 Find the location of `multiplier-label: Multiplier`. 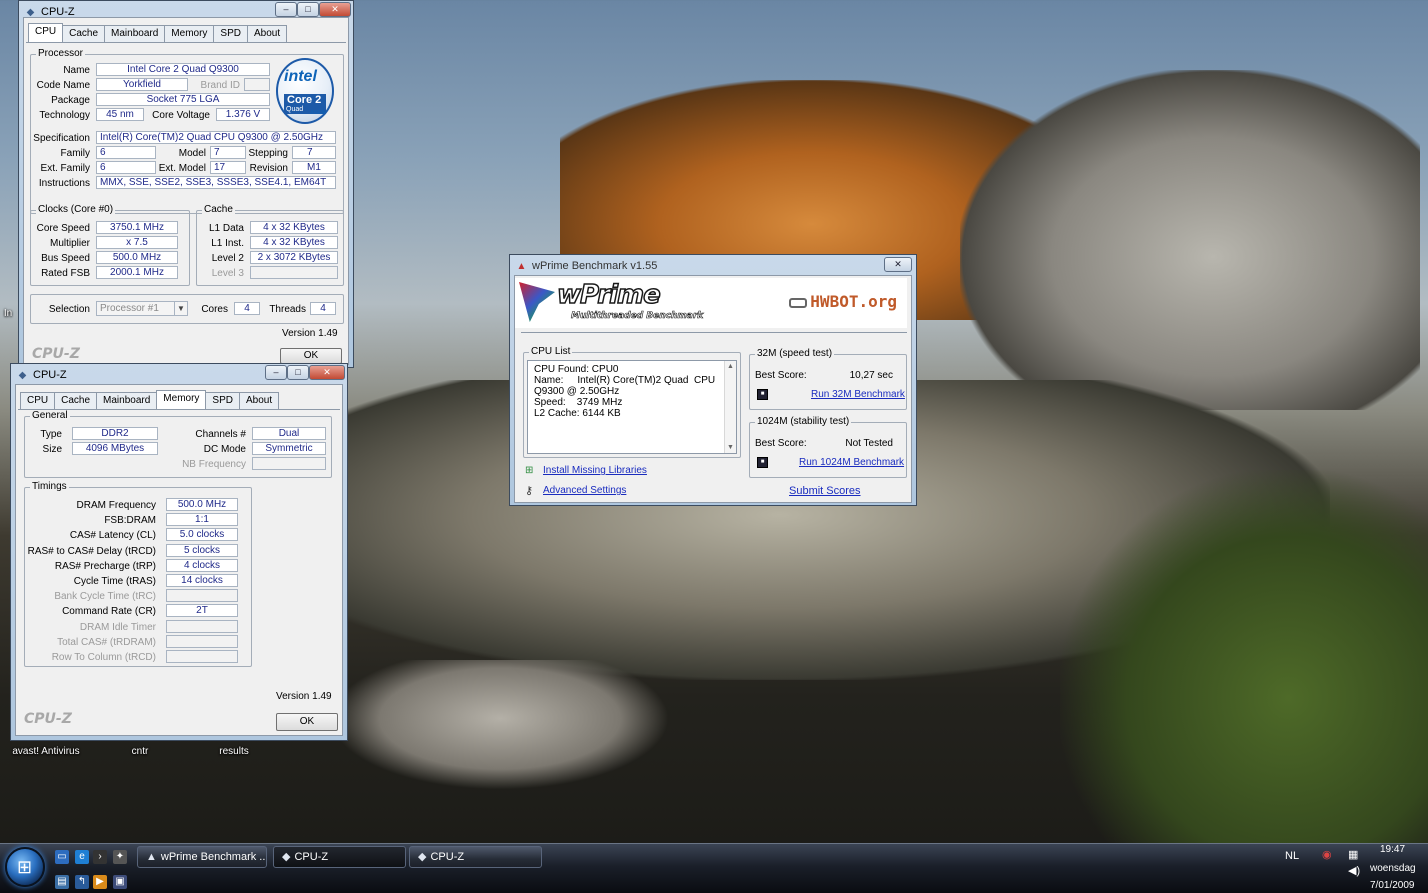

multiplier-label: Multiplier is located at coordinates (69, 243).